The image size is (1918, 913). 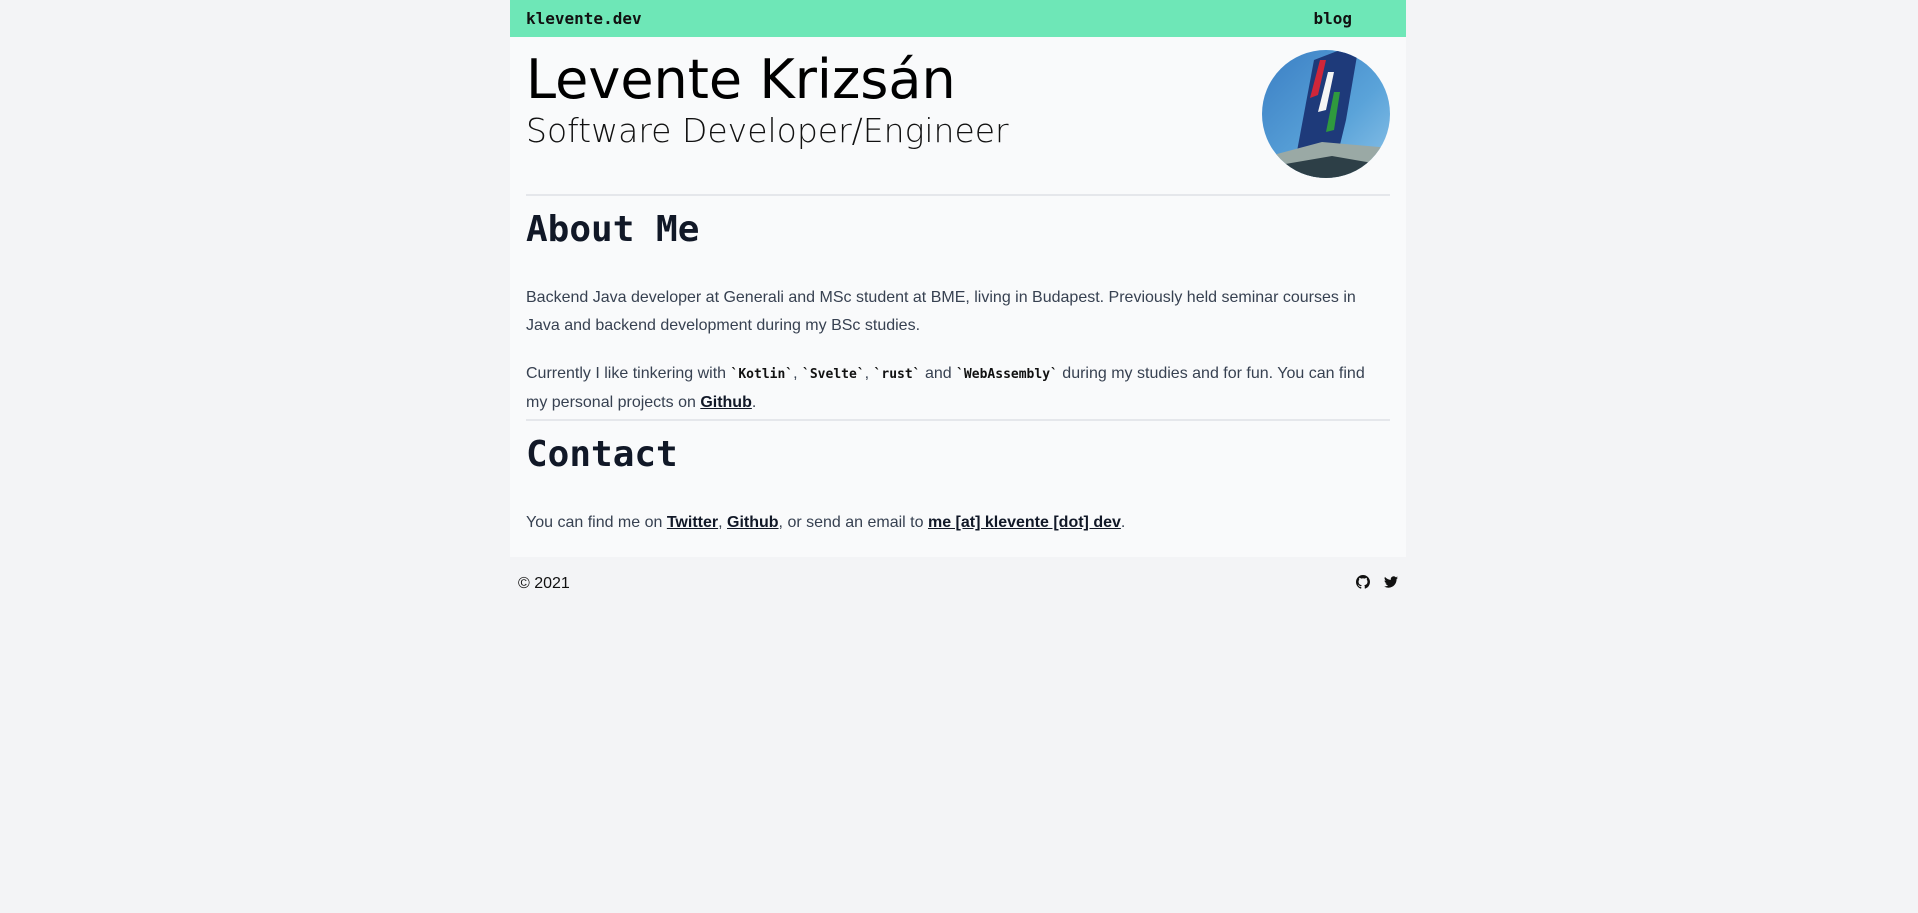 I want to click on copyright: © 2021, so click(x=544, y=583).